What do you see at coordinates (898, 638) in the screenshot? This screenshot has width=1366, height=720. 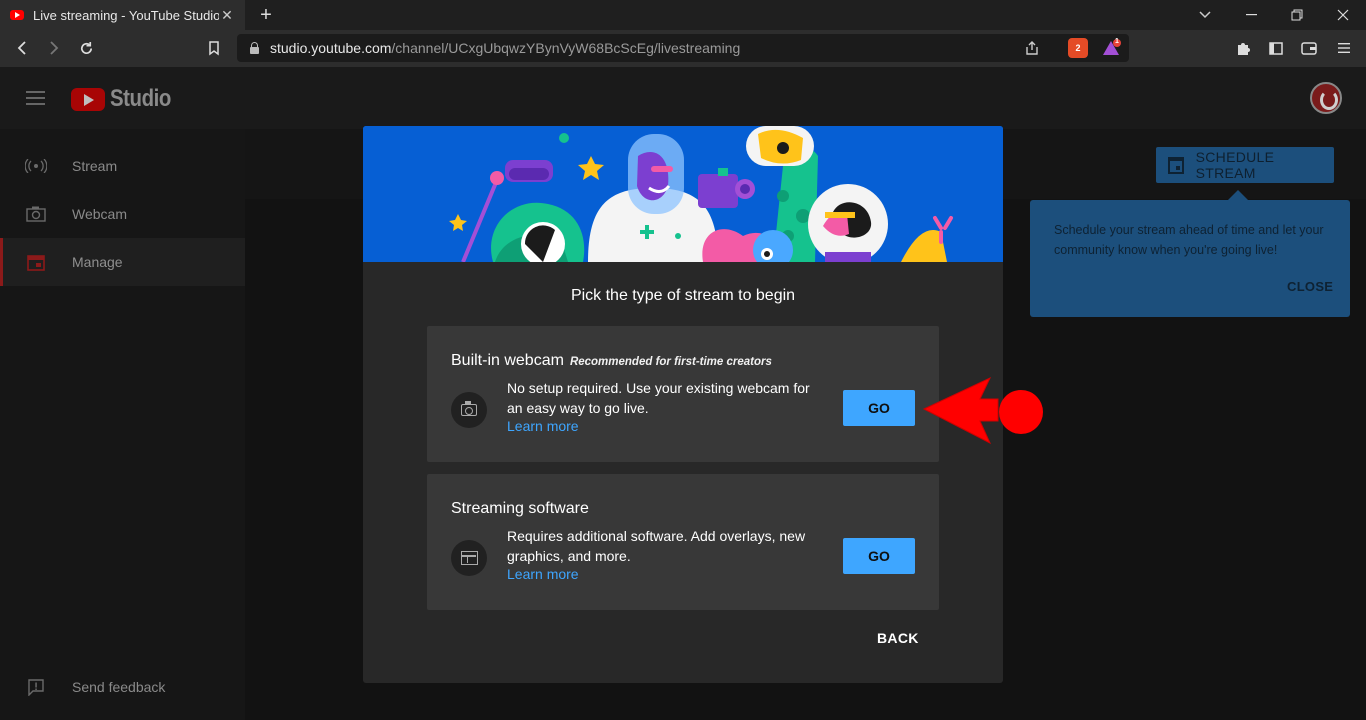 I see `back-button: BACK` at bounding box center [898, 638].